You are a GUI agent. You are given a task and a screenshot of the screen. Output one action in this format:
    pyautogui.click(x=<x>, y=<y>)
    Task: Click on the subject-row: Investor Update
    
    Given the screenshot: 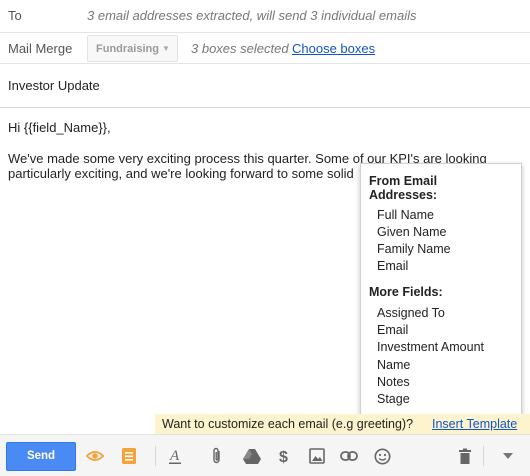 What is the action you would take?
    pyautogui.click(x=265, y=86)
    